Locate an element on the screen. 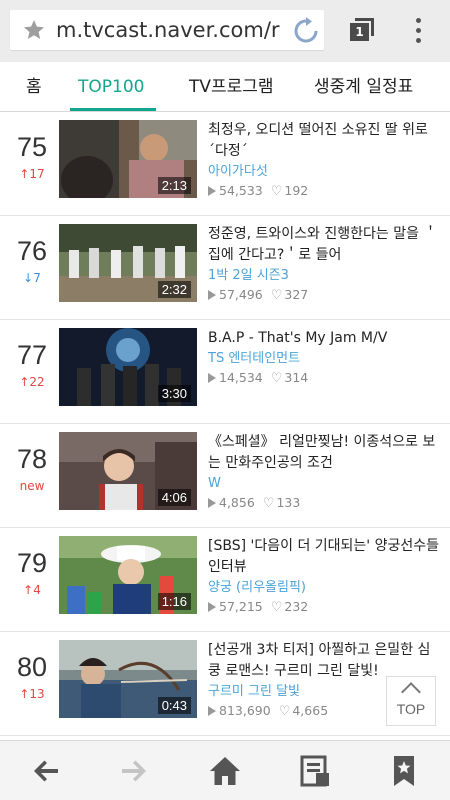 The image size is (450, 800). category-tabs: 홈 TOP100 TV프로그램 생중계 일정표 is located at coordinates (225, 87).